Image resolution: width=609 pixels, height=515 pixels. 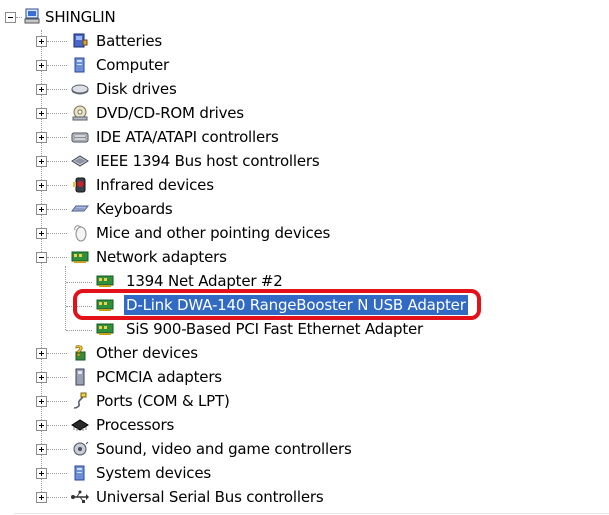 What do you see at coordinates (135, 425) in the screenshot?
I see `category-label: Processors` at bounding box center [135, 425].